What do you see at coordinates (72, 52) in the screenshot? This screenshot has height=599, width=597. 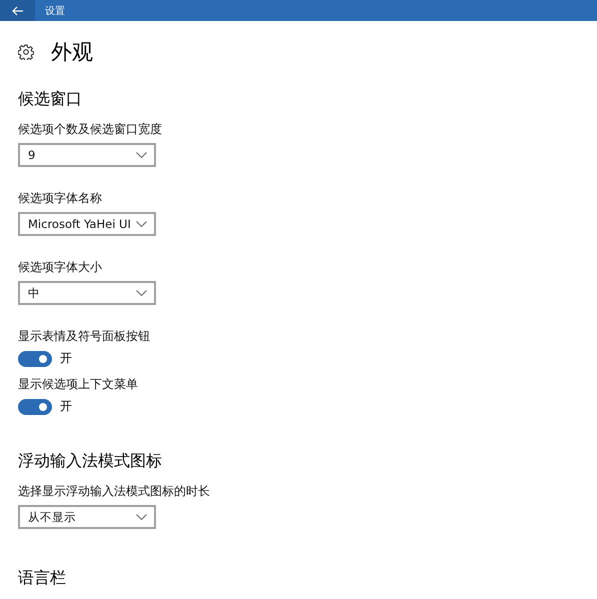 I see `page-title: 外观` at bounding box center [72, 52].